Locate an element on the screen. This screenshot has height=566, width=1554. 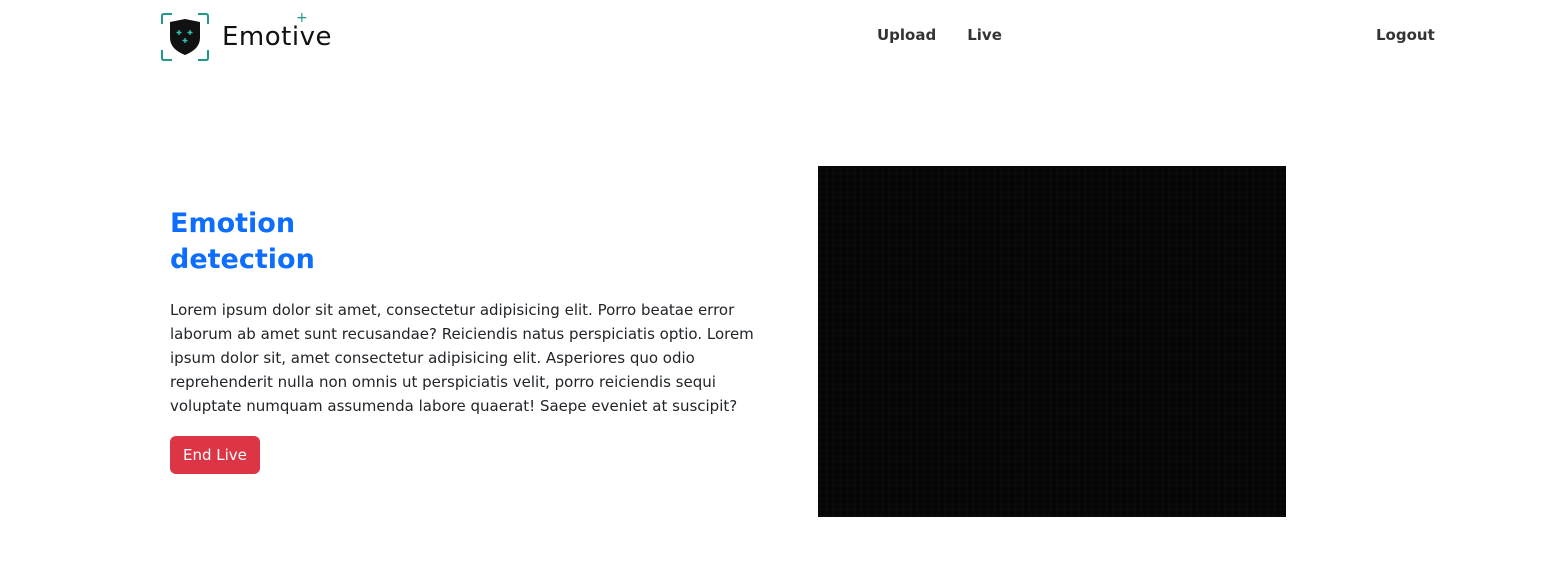
page-title-line1: Emotion is located at coordinates (233, 223).